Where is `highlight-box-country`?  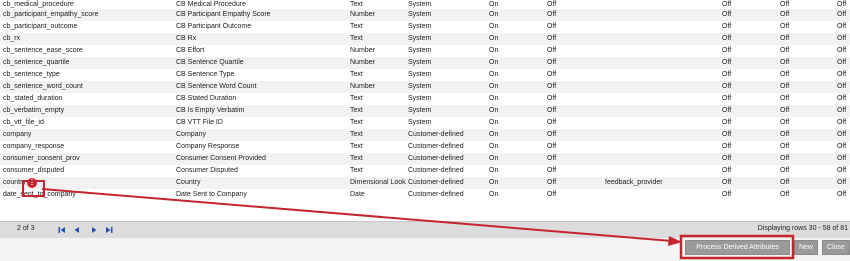 highlight-box-country is located at coordinates (33, 188).